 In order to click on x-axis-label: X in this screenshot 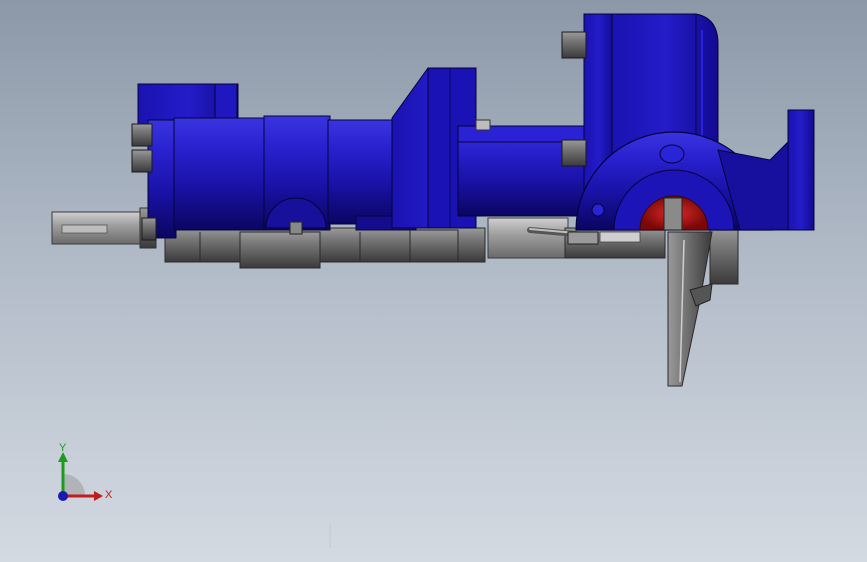, I will do `click(109, 495)`.